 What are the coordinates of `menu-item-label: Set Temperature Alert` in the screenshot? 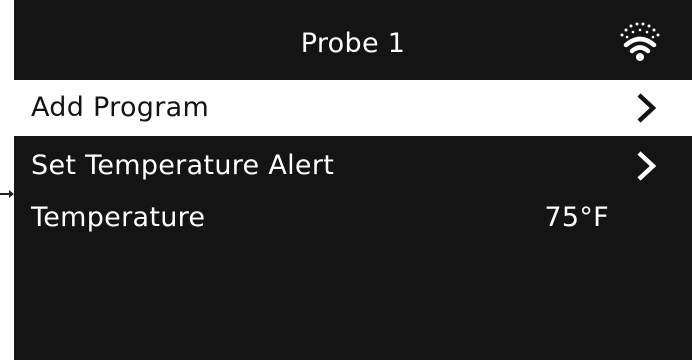 It's located at (183, 165).